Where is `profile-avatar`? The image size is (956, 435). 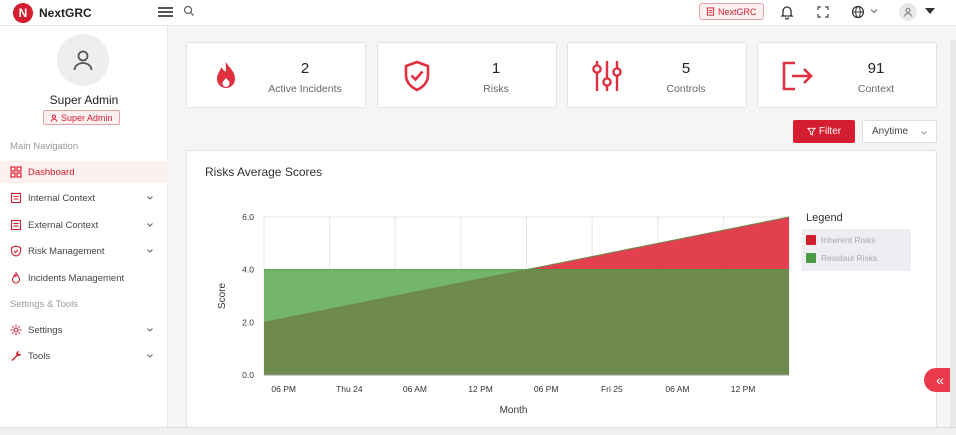
profile-avatar is located at coordinates (83, 60).